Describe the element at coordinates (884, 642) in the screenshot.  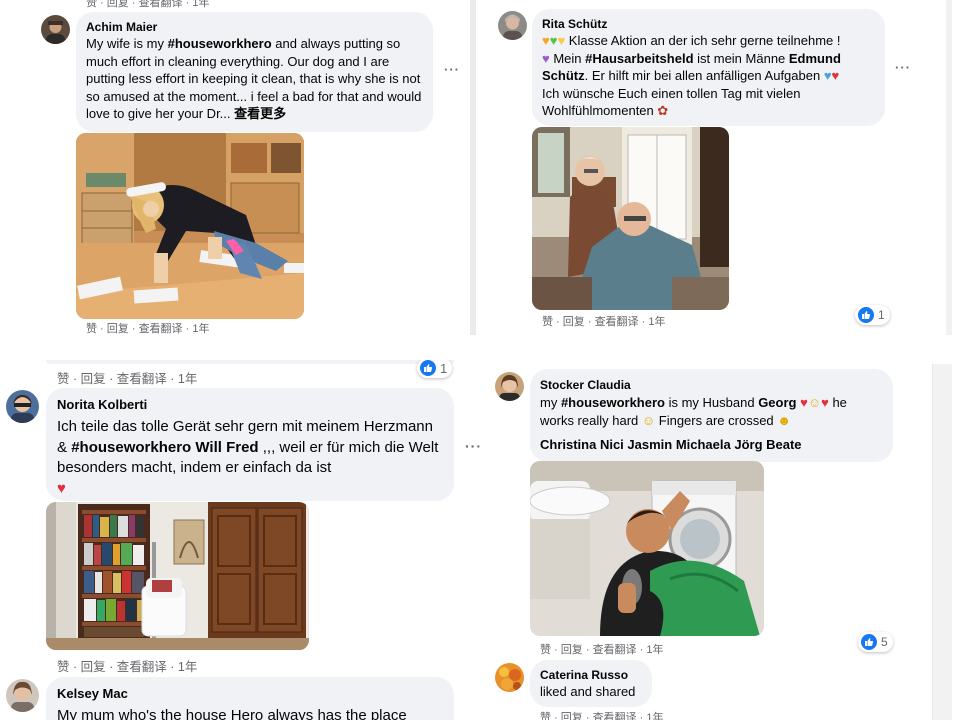
I see `reaction-count: 5` at that location.